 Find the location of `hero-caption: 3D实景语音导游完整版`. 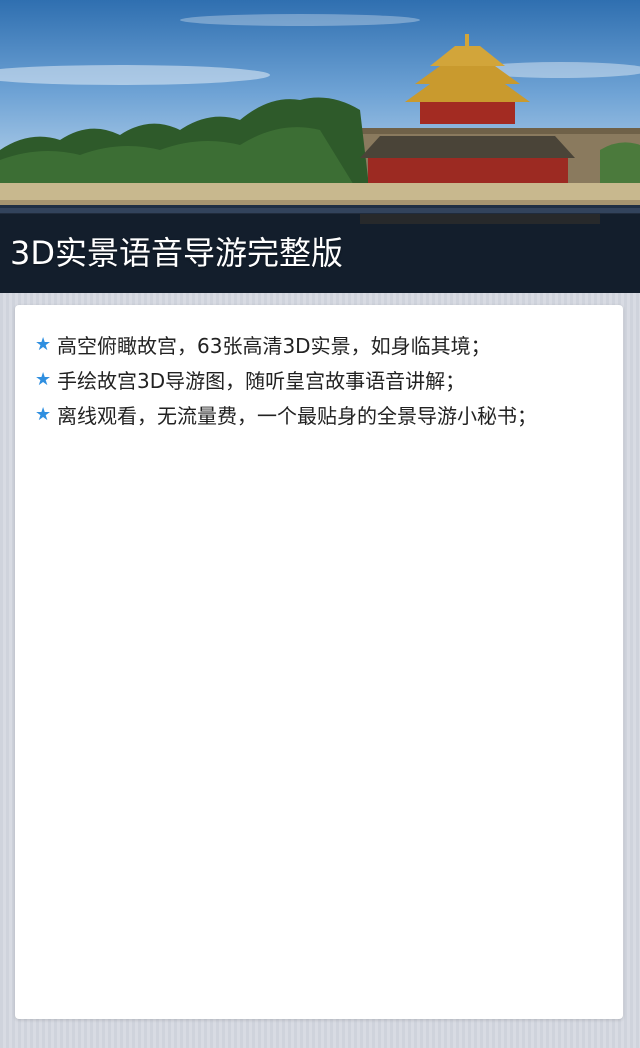

hero-caption: 3D实景语音导游完整版 is located at coordinates (177, 253).